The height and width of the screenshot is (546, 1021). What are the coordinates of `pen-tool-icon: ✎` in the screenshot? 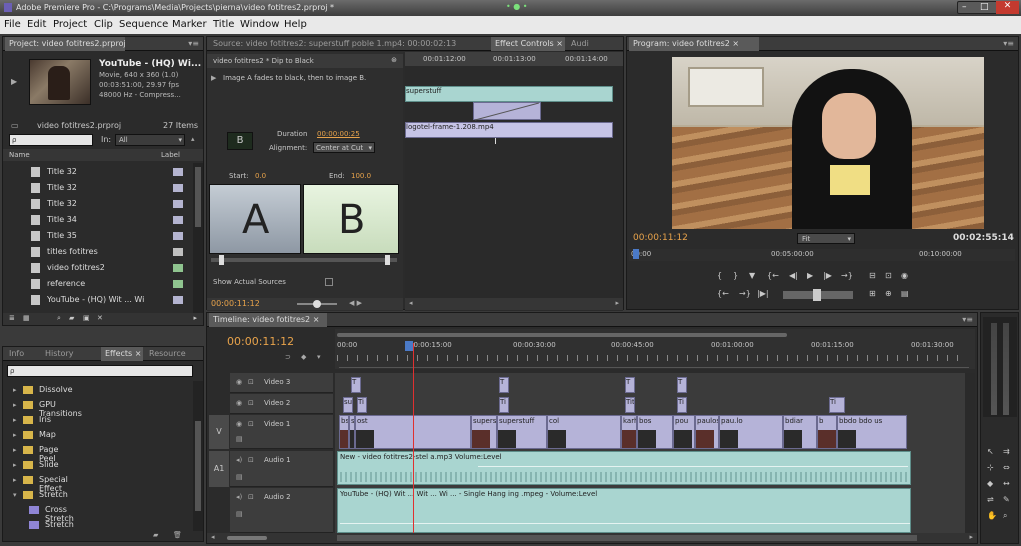 It's located at (1006, 499).